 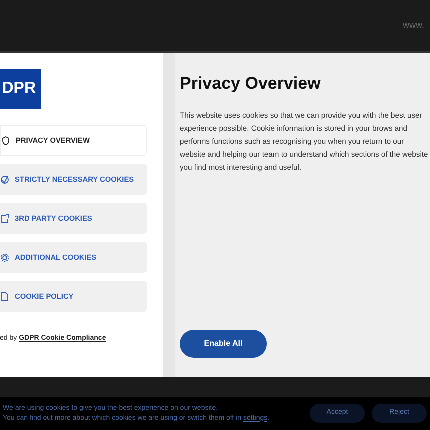 What do you see at coordinates (6, 141) in the screenshot?
I see `shield-icon` at bounding box center [6, 141].